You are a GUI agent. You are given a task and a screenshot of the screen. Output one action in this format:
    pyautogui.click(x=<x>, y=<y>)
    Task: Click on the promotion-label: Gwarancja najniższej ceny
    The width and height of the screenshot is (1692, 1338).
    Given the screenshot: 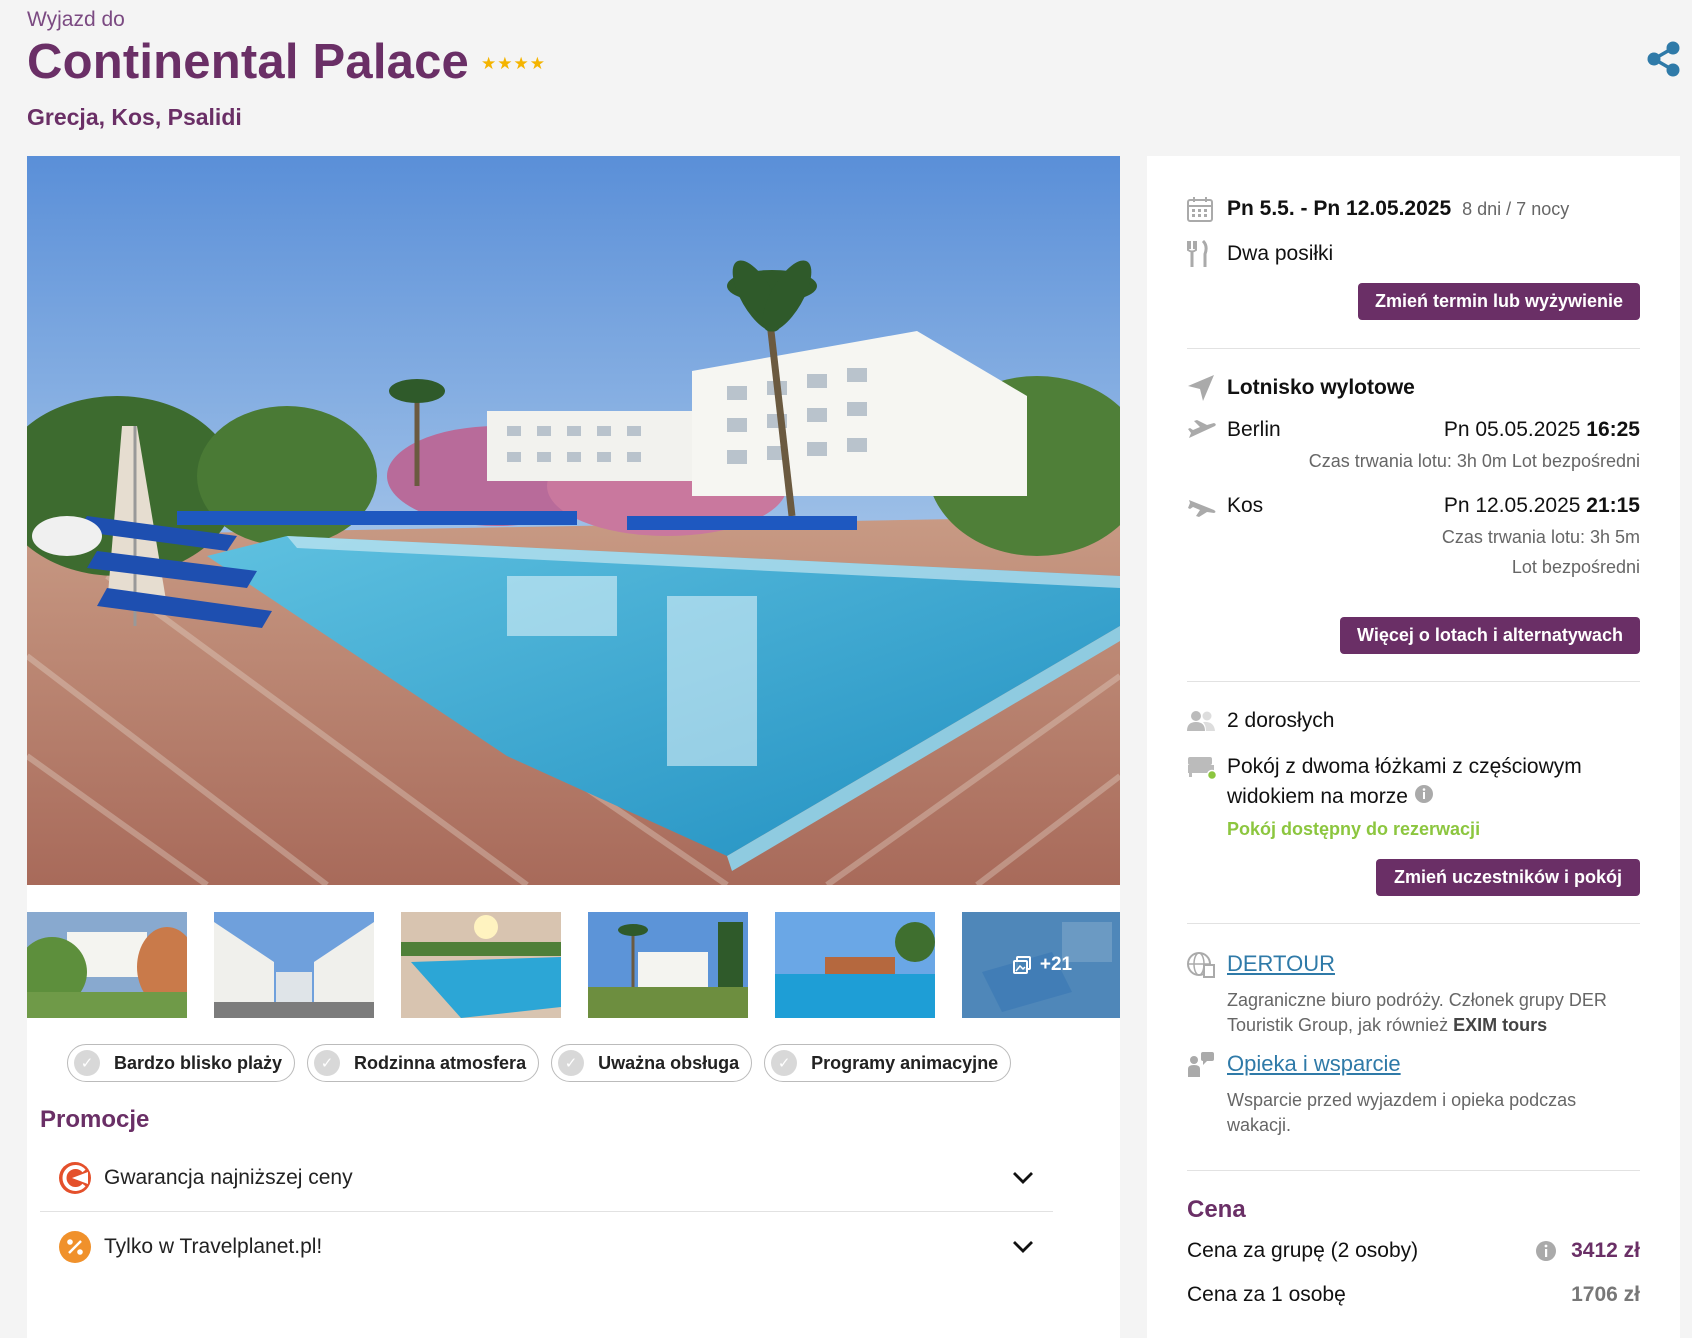 What is the action you would take?
    pyautogui.click(x=228, y=1177)
    